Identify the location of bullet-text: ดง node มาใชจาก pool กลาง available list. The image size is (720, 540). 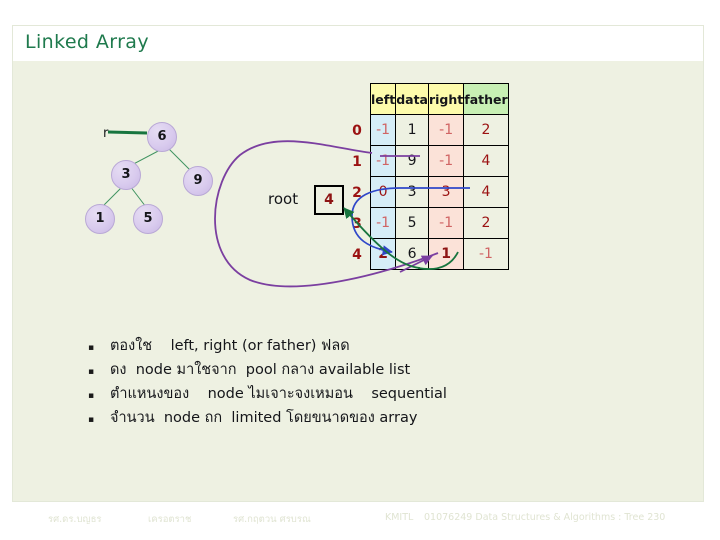
(260, 370).